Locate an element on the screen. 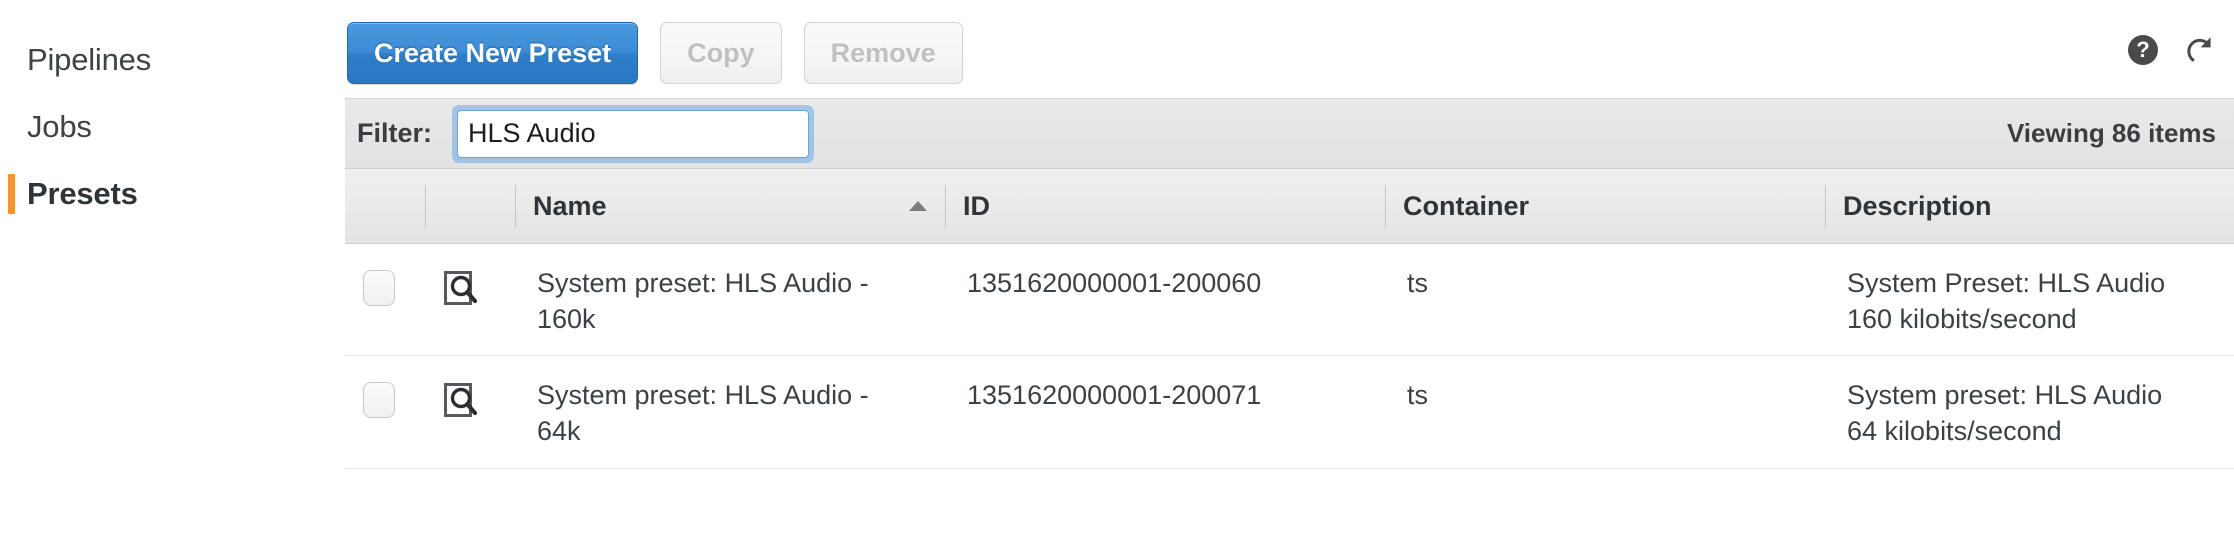  sidebar-item-jobs: Jobs is located at coordinates (172, 126).